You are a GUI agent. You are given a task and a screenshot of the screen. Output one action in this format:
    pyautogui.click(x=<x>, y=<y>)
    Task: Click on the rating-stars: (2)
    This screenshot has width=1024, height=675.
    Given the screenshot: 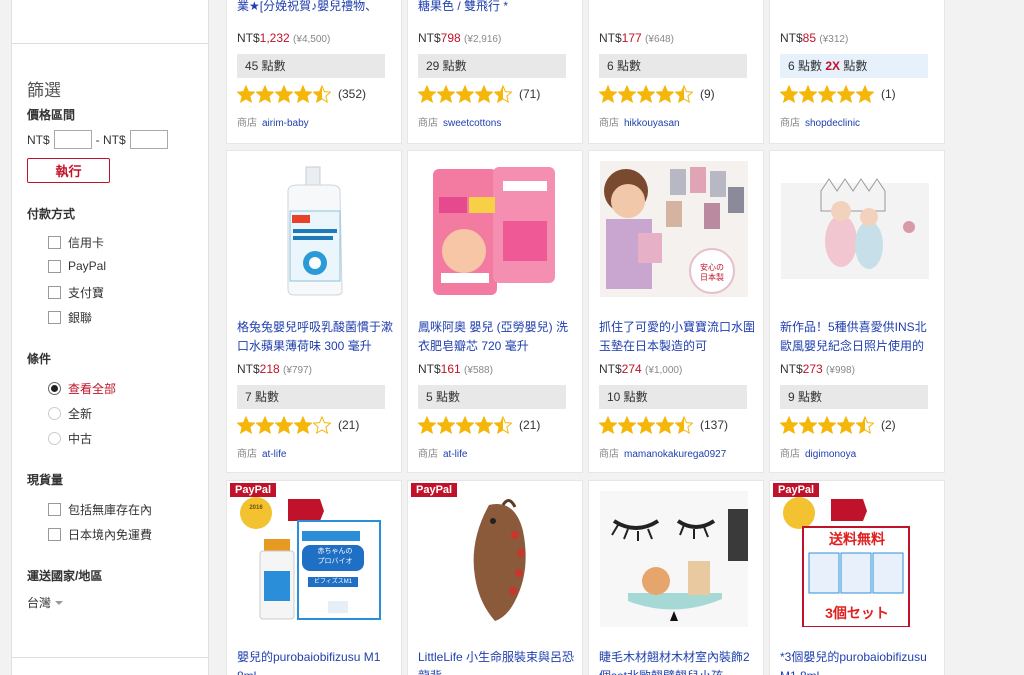 What is the action you would take?
    pyautogui.click(x=838, y=425)
    